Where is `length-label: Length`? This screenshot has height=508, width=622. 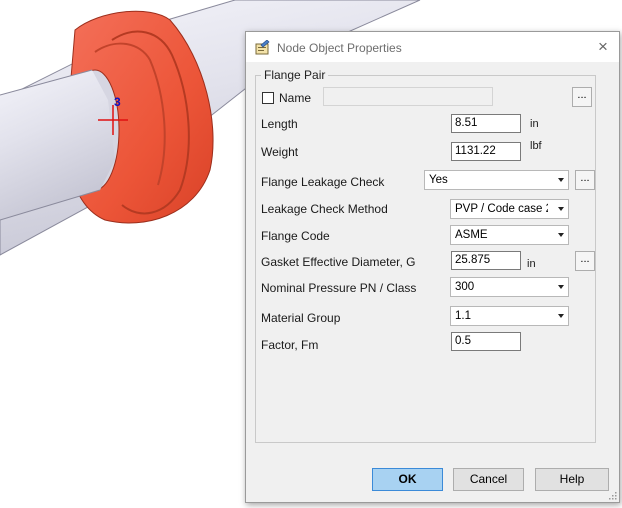
length-label: Length is located at coordinates (279, 124).